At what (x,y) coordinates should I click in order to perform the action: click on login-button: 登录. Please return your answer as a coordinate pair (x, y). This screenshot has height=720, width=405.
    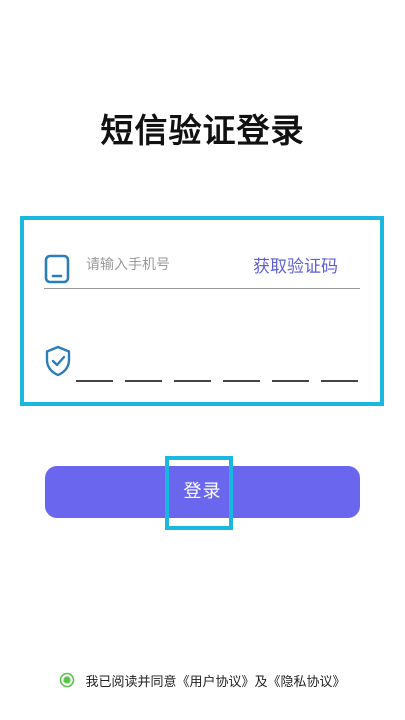
    Looking at the image, I should click on (202, 492).